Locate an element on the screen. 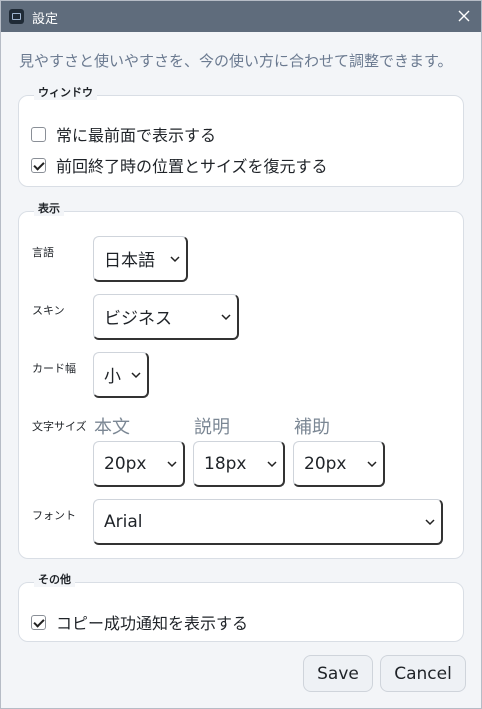  card-width-value: 小 is located at coordinates (112, 377).